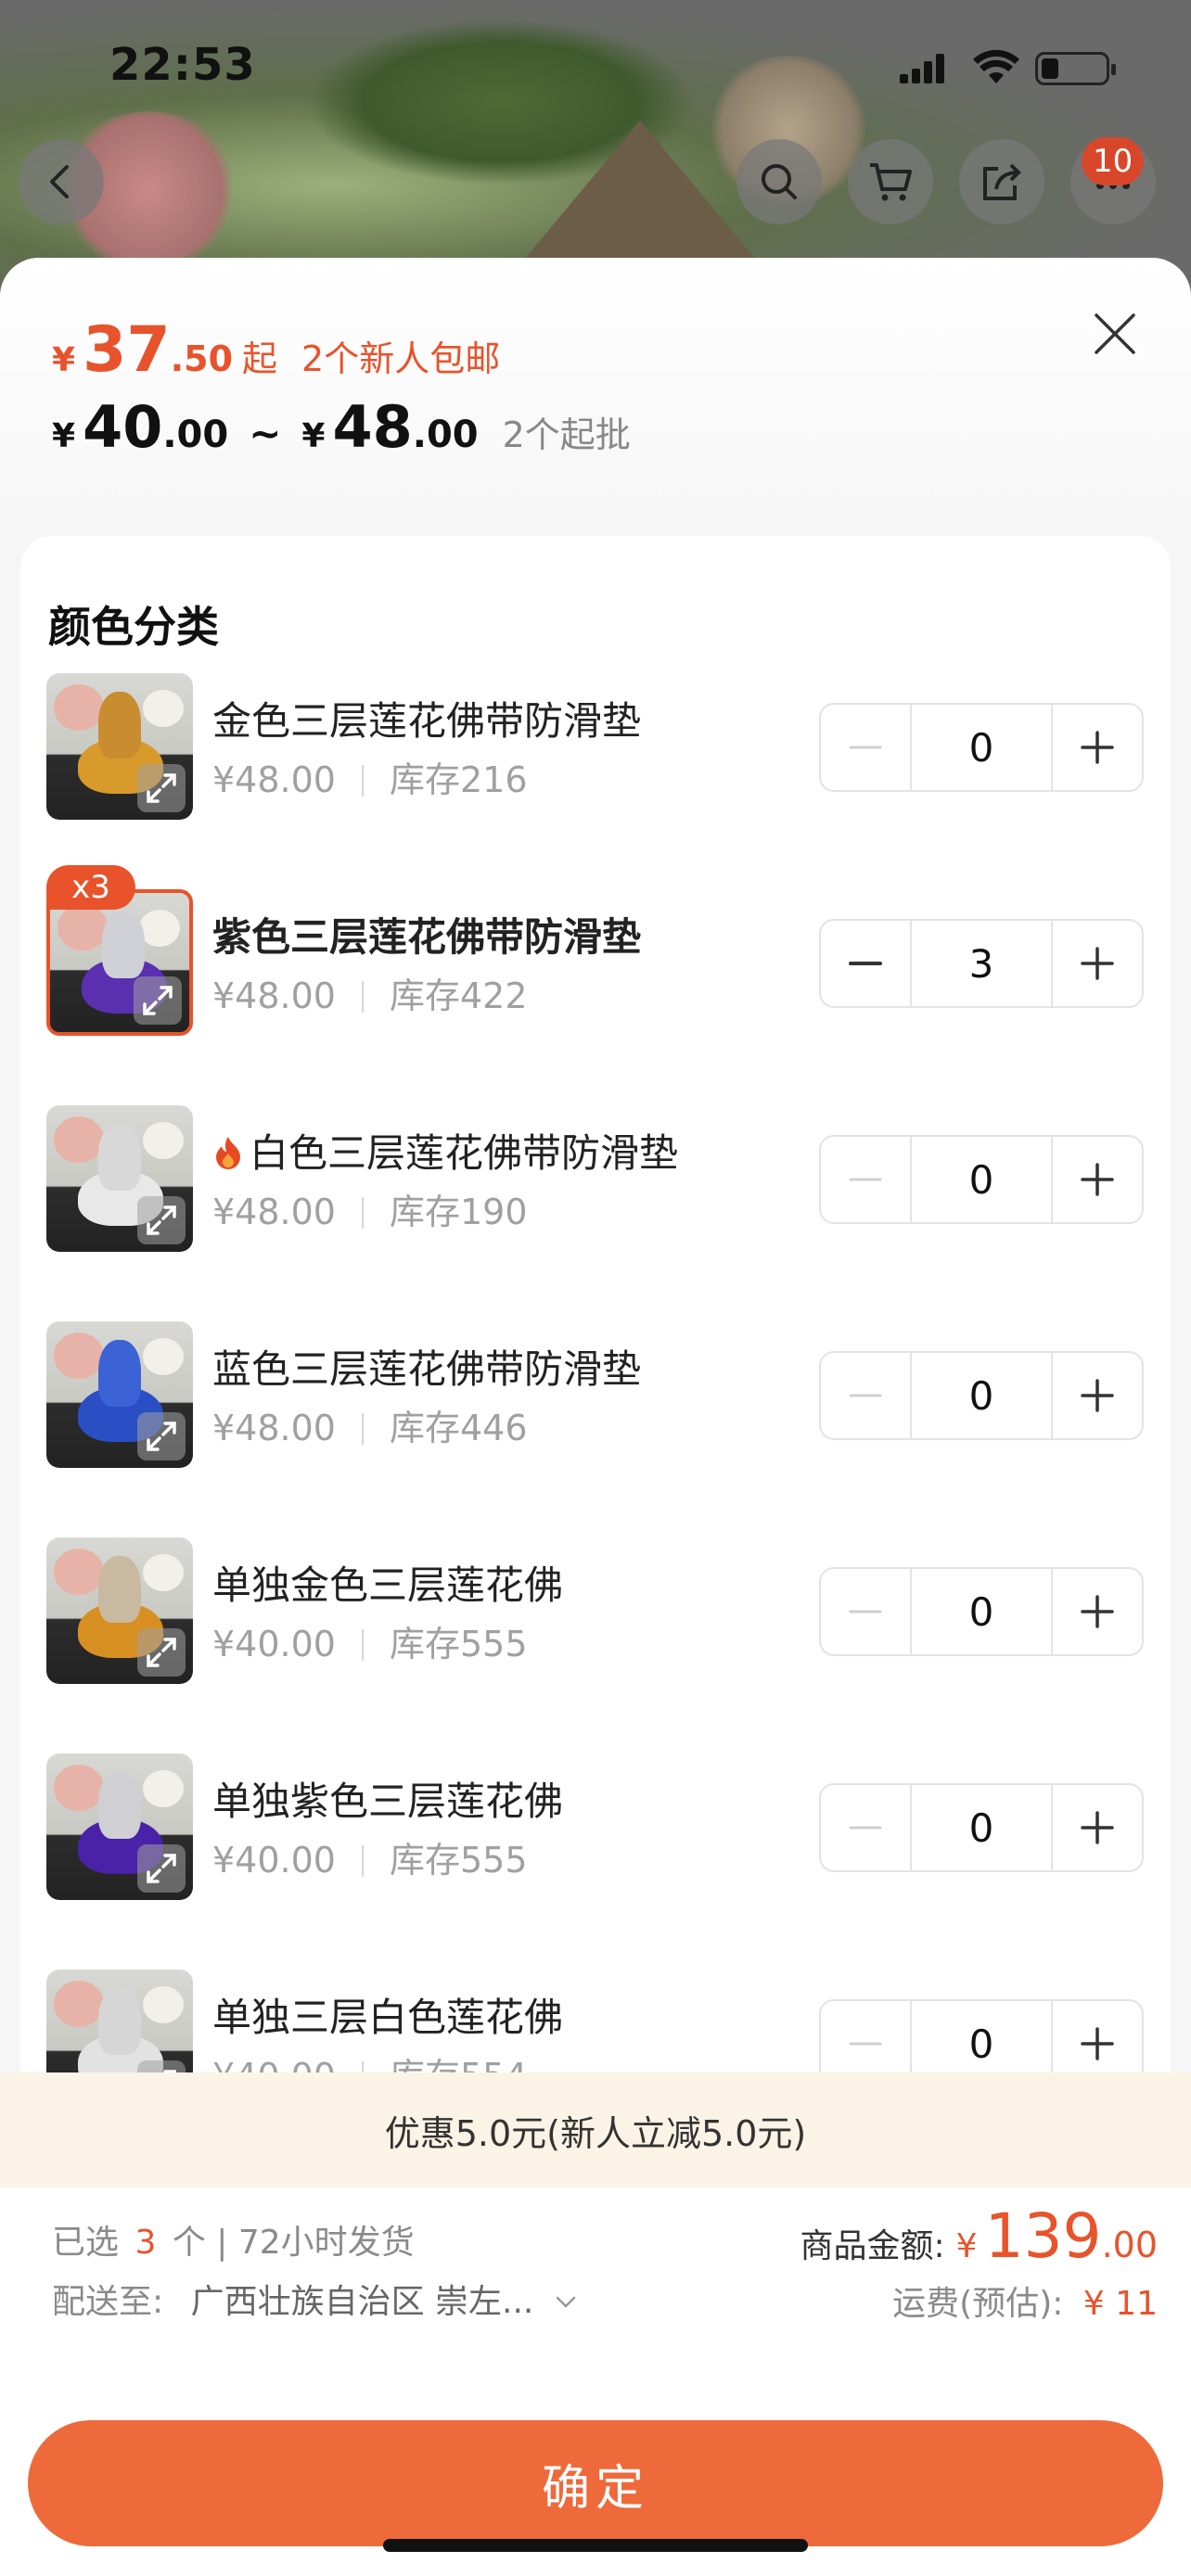 The height and width of the screenshot is (2576, 1191). I want to click on selected-suffix: 个 | 72小时发货, so click(293, 2243).